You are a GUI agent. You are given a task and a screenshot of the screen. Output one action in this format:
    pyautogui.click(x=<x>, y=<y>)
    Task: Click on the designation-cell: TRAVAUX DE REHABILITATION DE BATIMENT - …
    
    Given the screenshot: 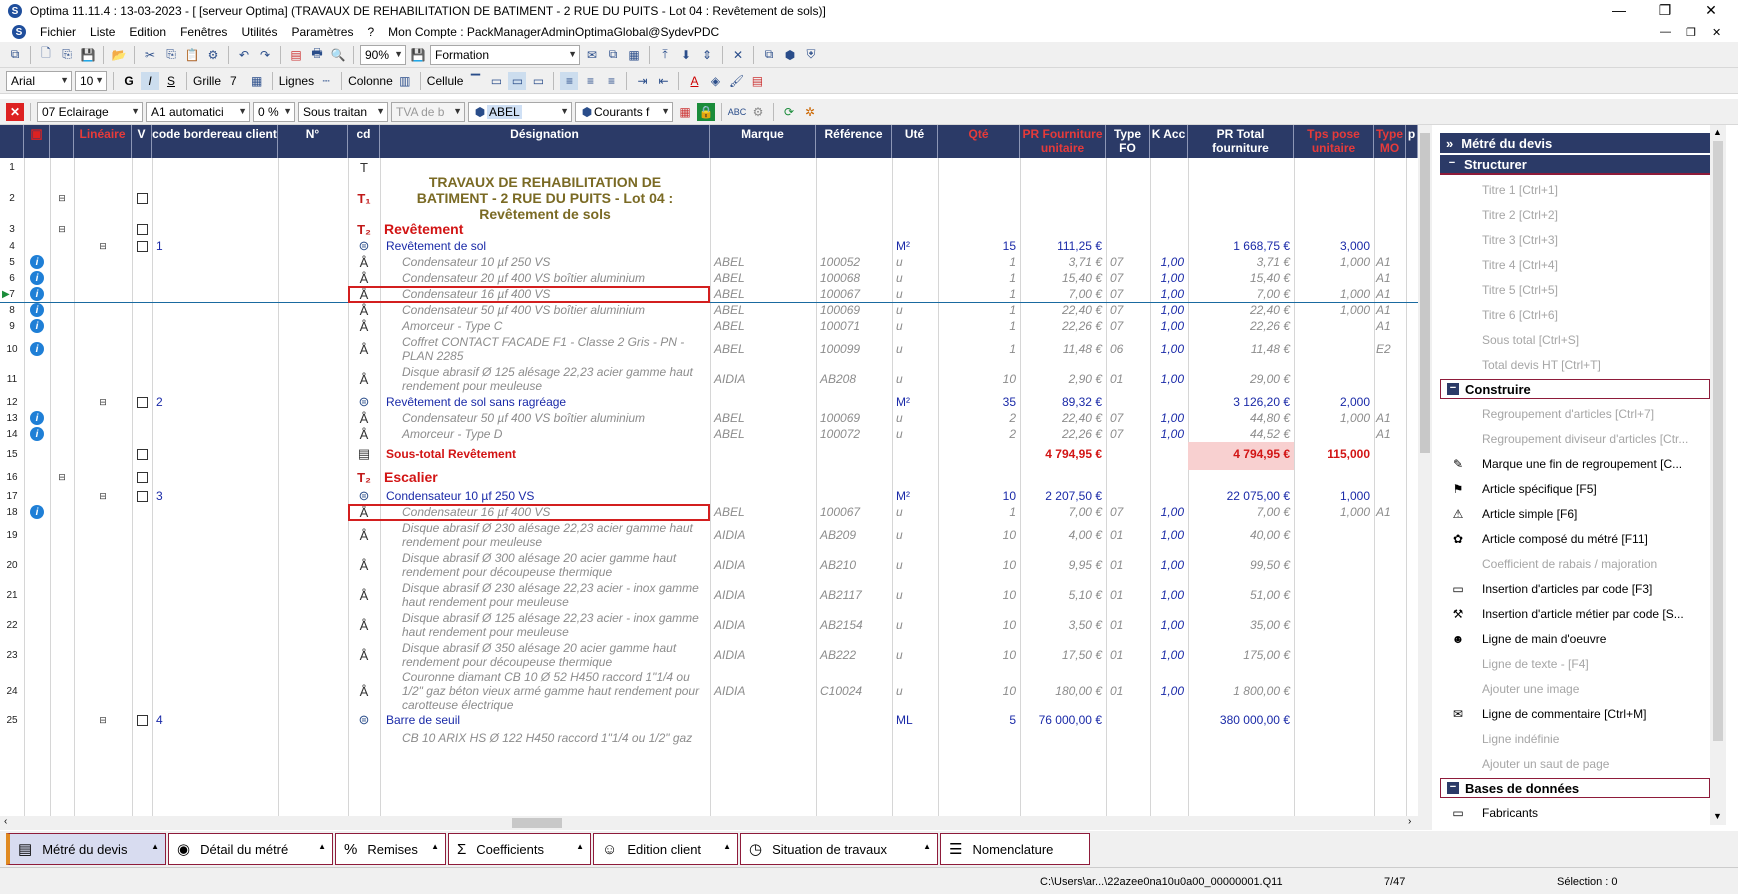 What is the action you would take?
    pyautogui.click(x=545, y=198)
    